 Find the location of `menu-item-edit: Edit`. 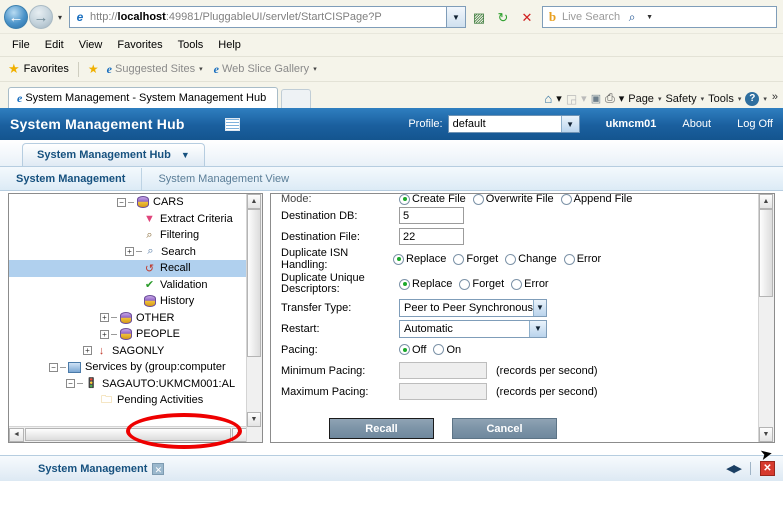

menu-item-edit: Edit is located at coordinates (54, 45).